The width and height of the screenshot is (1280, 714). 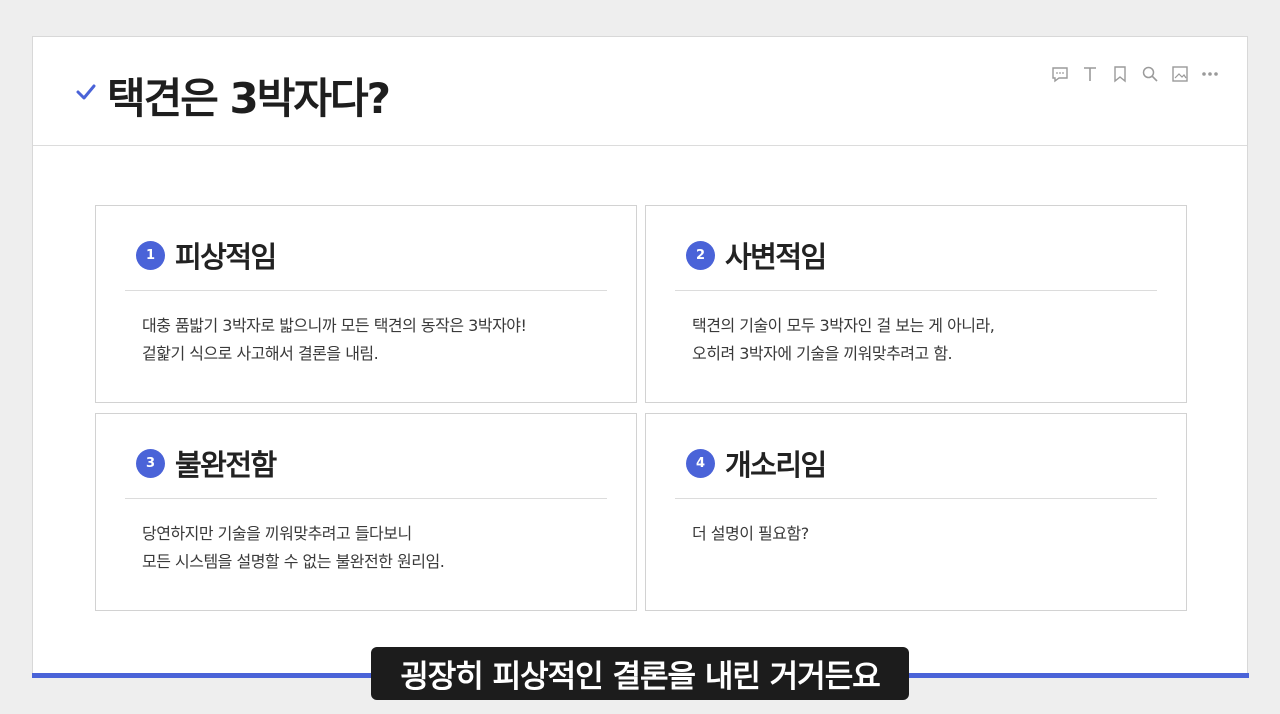 I want to click on number-badge: 4, so click(x=700, y=463).